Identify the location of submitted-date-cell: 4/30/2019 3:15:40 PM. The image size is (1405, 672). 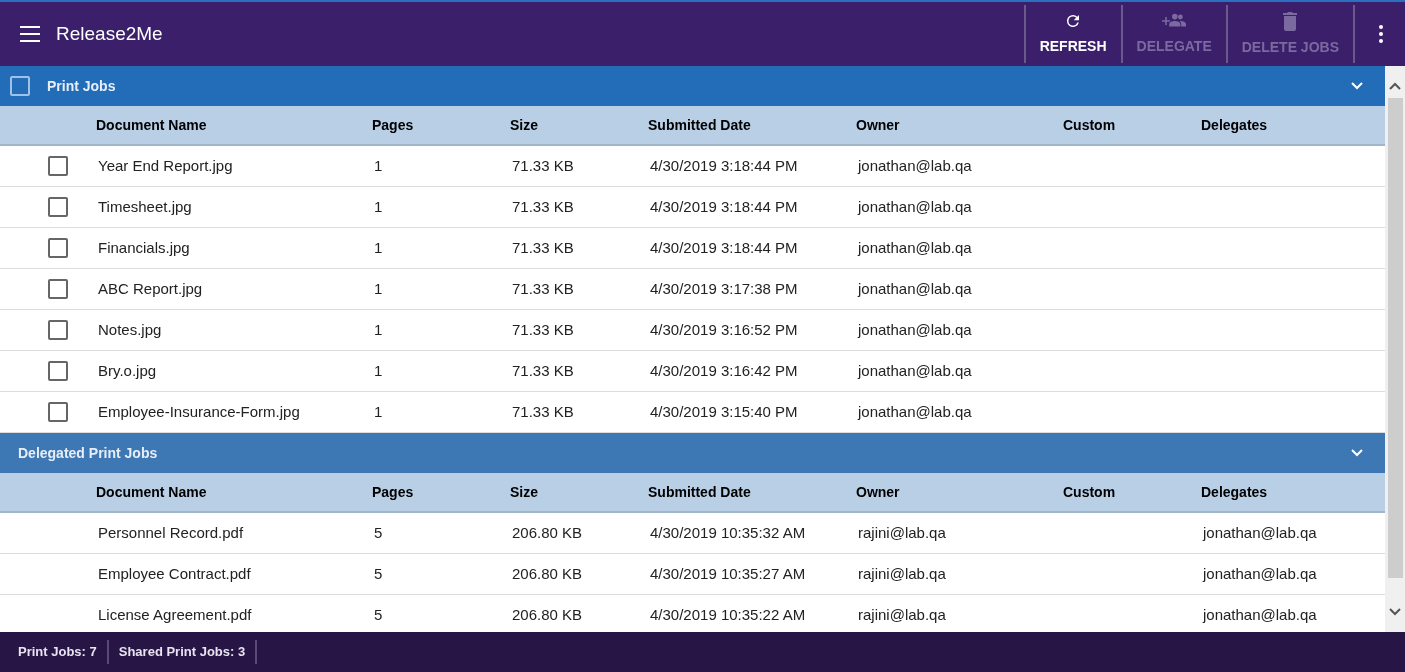
(724, 411).